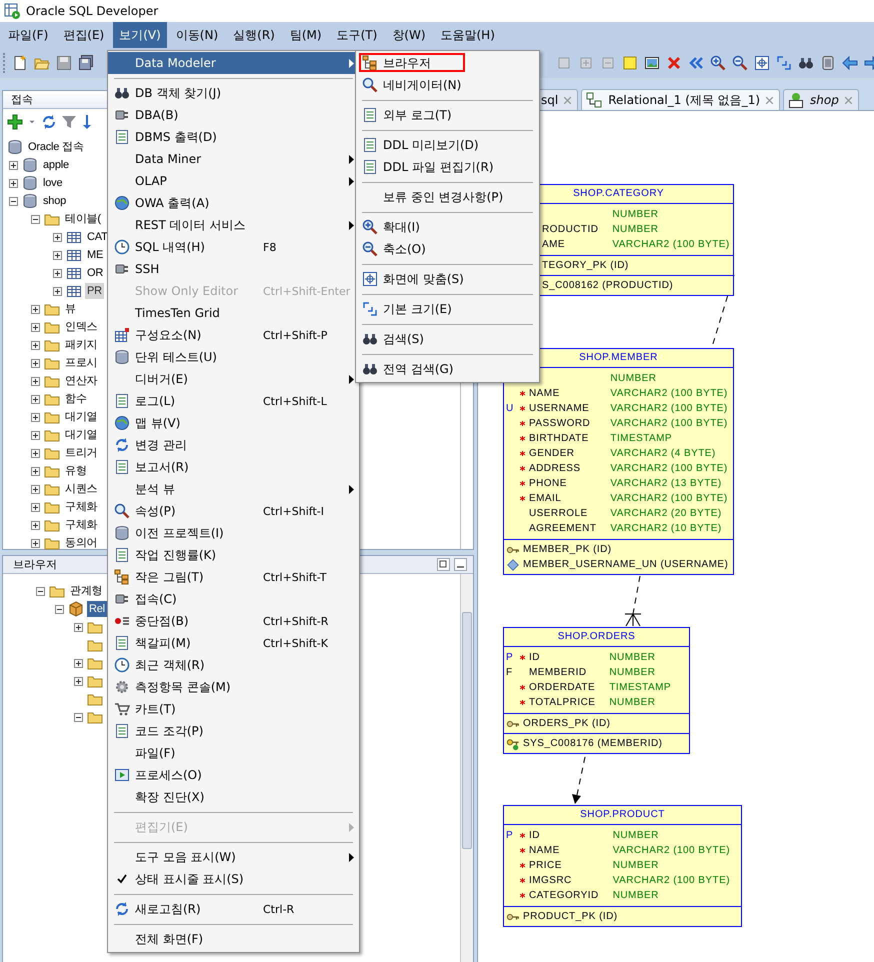  What do you see at coordinates (696, 63) in the screenshot?
I see `double-chevron-icon` at bounding box center [696, 63].